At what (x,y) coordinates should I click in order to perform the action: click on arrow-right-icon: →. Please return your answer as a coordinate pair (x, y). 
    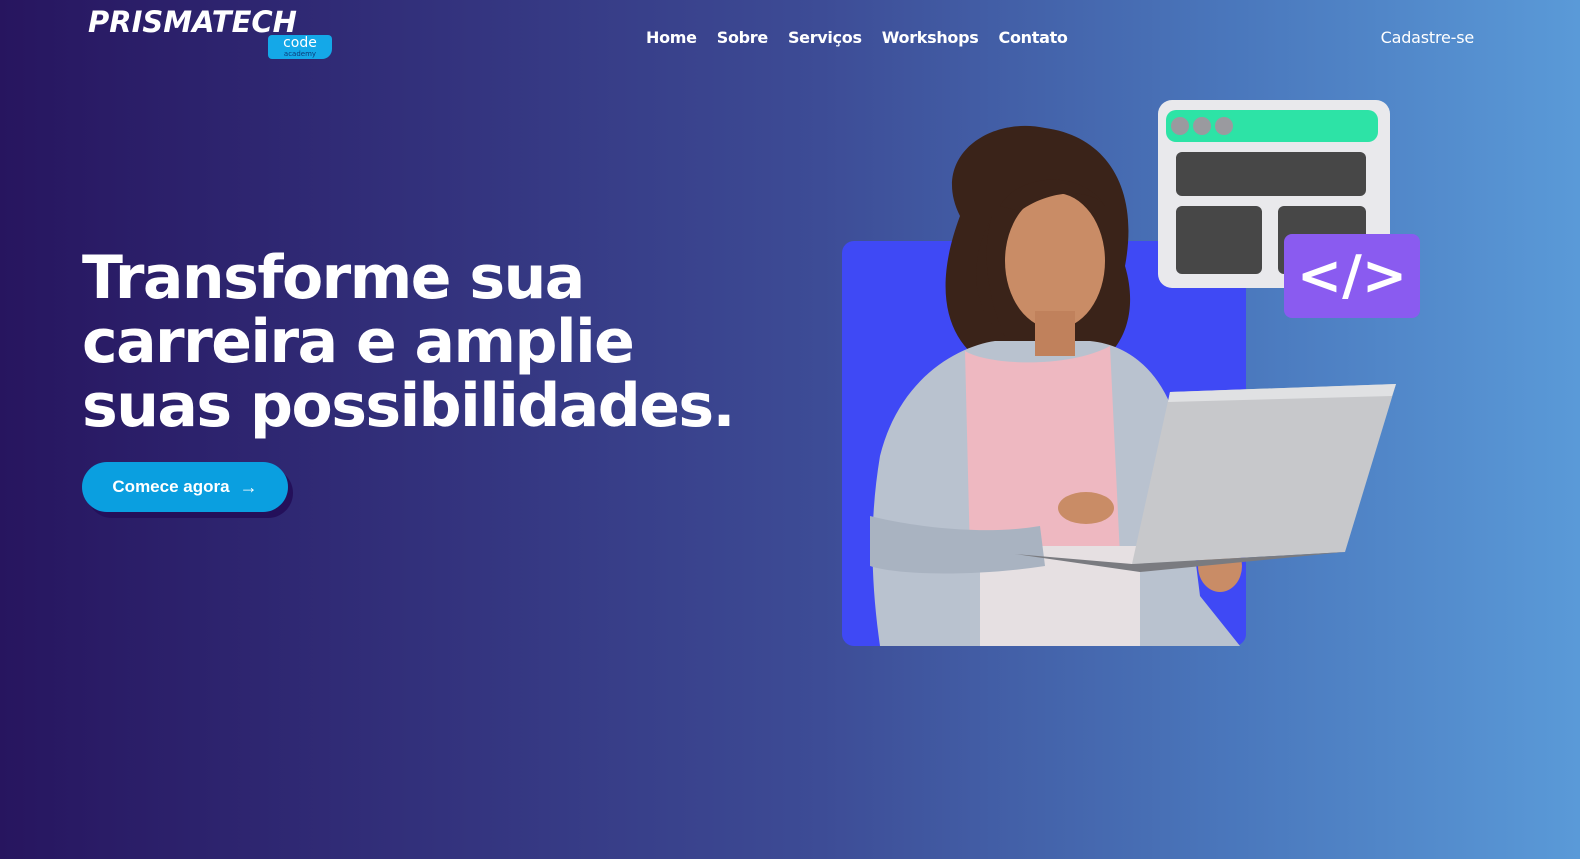
    Looking at the image, I should click on (248, 487).